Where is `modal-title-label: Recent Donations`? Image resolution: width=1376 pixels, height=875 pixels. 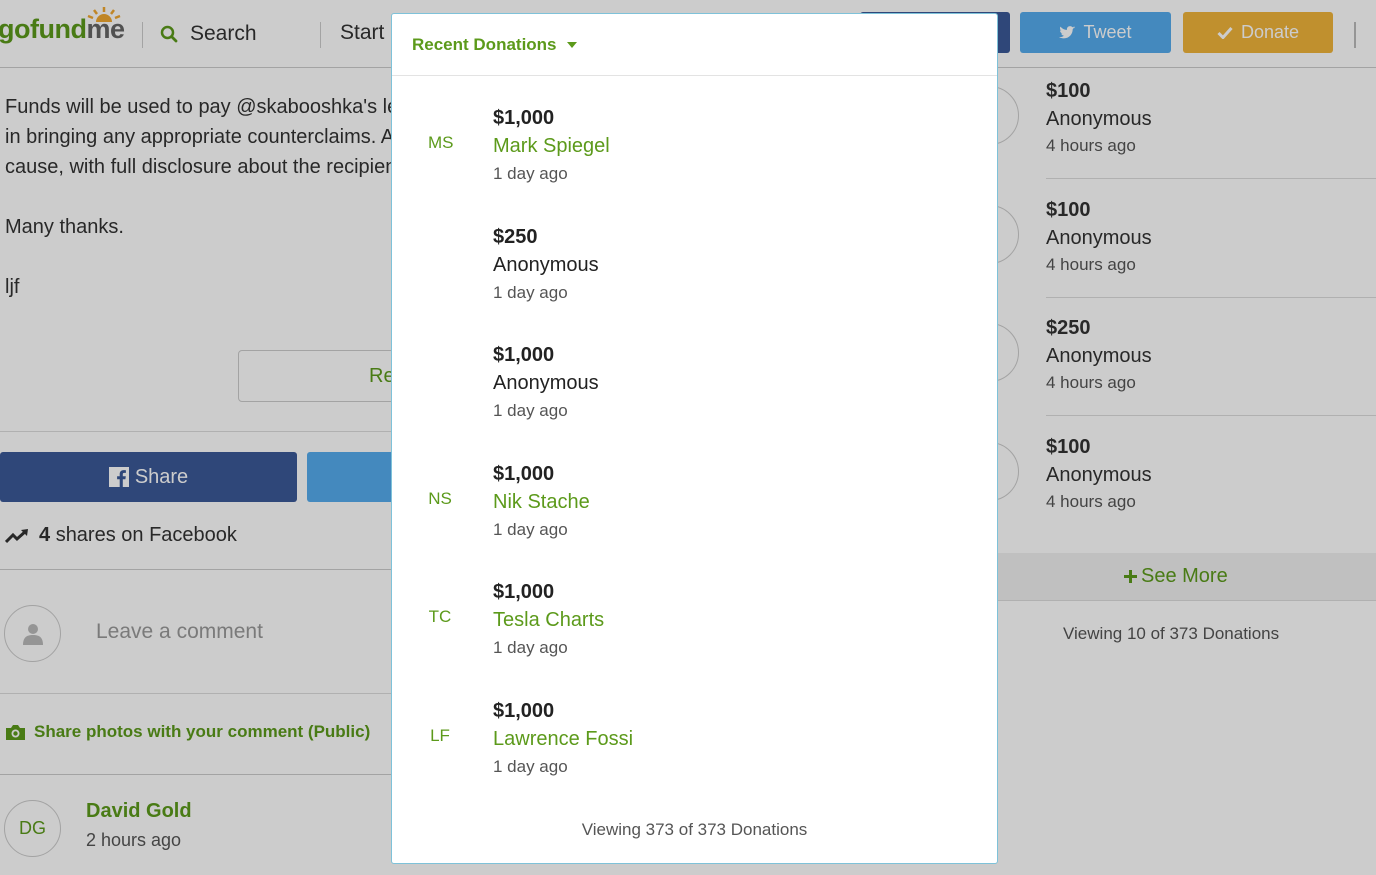
modal-title-label: Recent Donations is located at coordinates (484, 44).